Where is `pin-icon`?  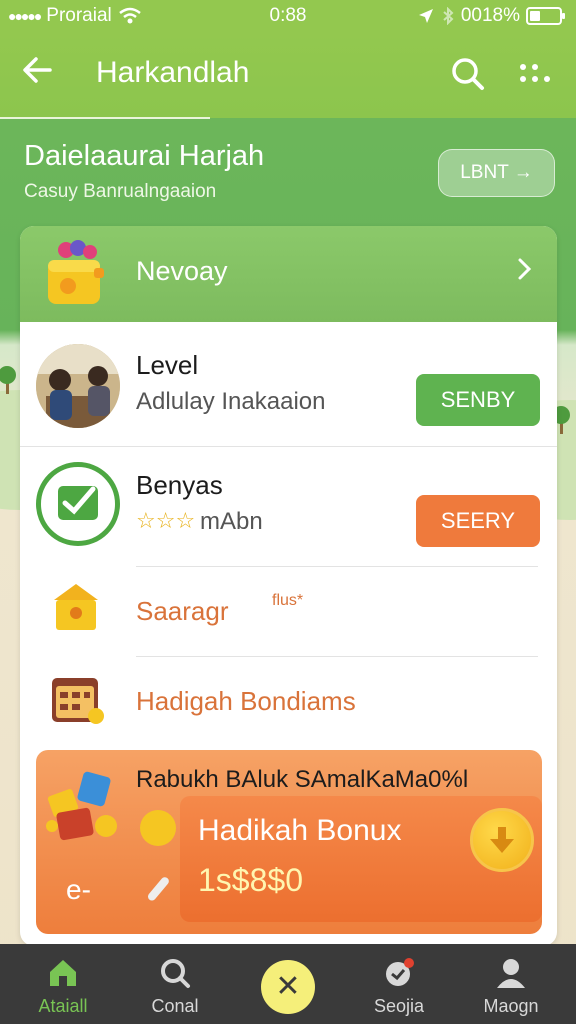
pin-icon is located at coordinates (157, 891).